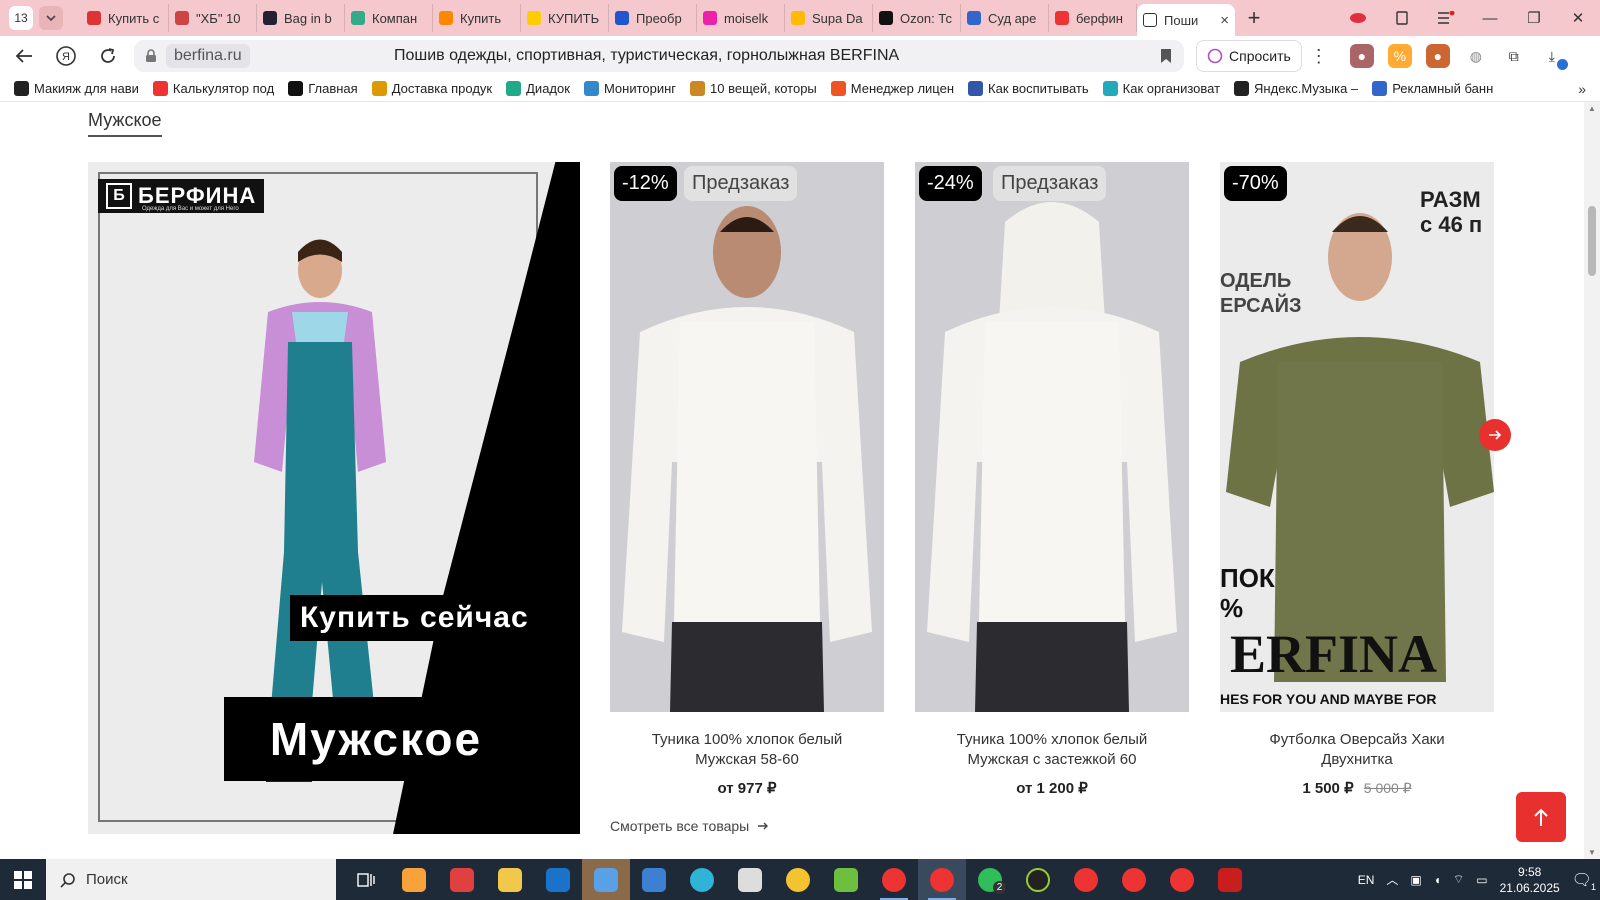 This screenshot has width=1600, height=900. What do you see at coordinates (1254, 18) in the screenshot?
I see `new-tab-button: +` at bounding box center [1254, 18].